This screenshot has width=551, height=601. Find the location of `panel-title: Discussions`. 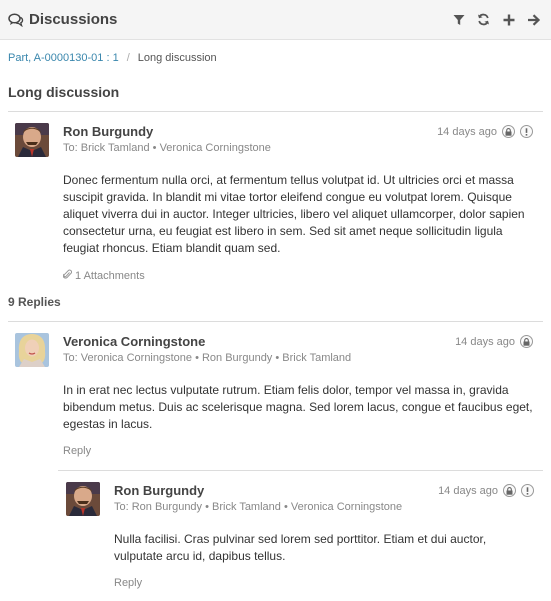

panel-title: Discussions is located at coordinates (62, 19).